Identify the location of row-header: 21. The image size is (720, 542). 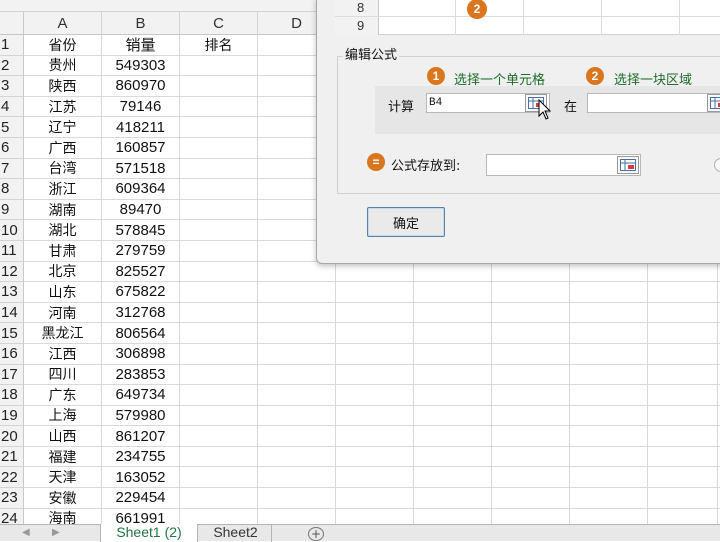
(12, 457).